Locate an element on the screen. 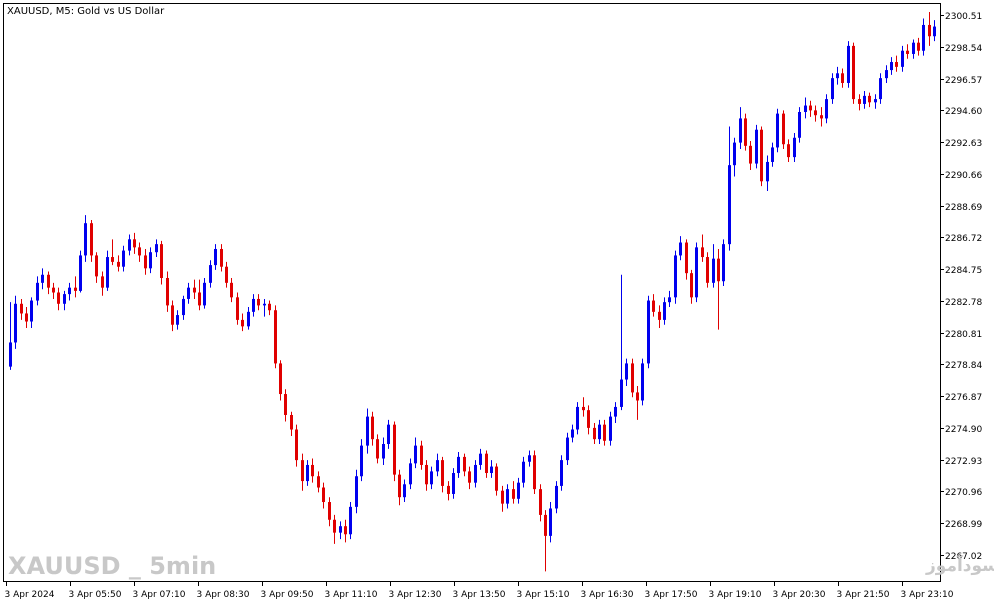 Image resolution: width=994 pixels, height=609 pixels. time-tick-label-10: 3 Apr 17:50 is located at coordinates (671, 595).